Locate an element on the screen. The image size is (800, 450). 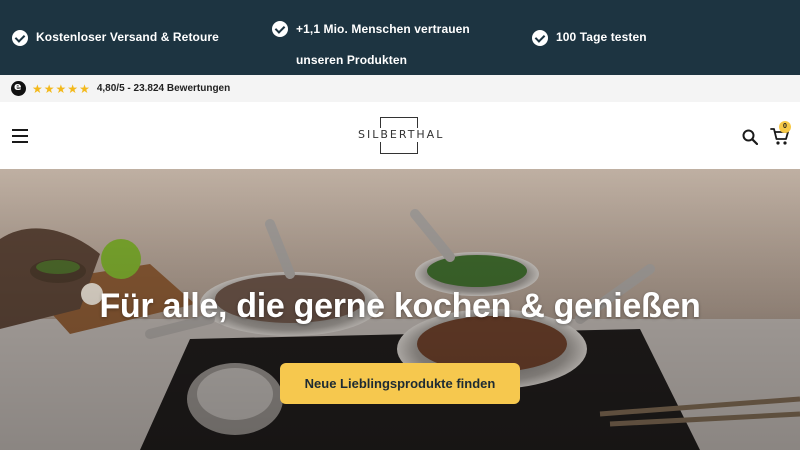
search-icon is located at coordinates (750, 137).